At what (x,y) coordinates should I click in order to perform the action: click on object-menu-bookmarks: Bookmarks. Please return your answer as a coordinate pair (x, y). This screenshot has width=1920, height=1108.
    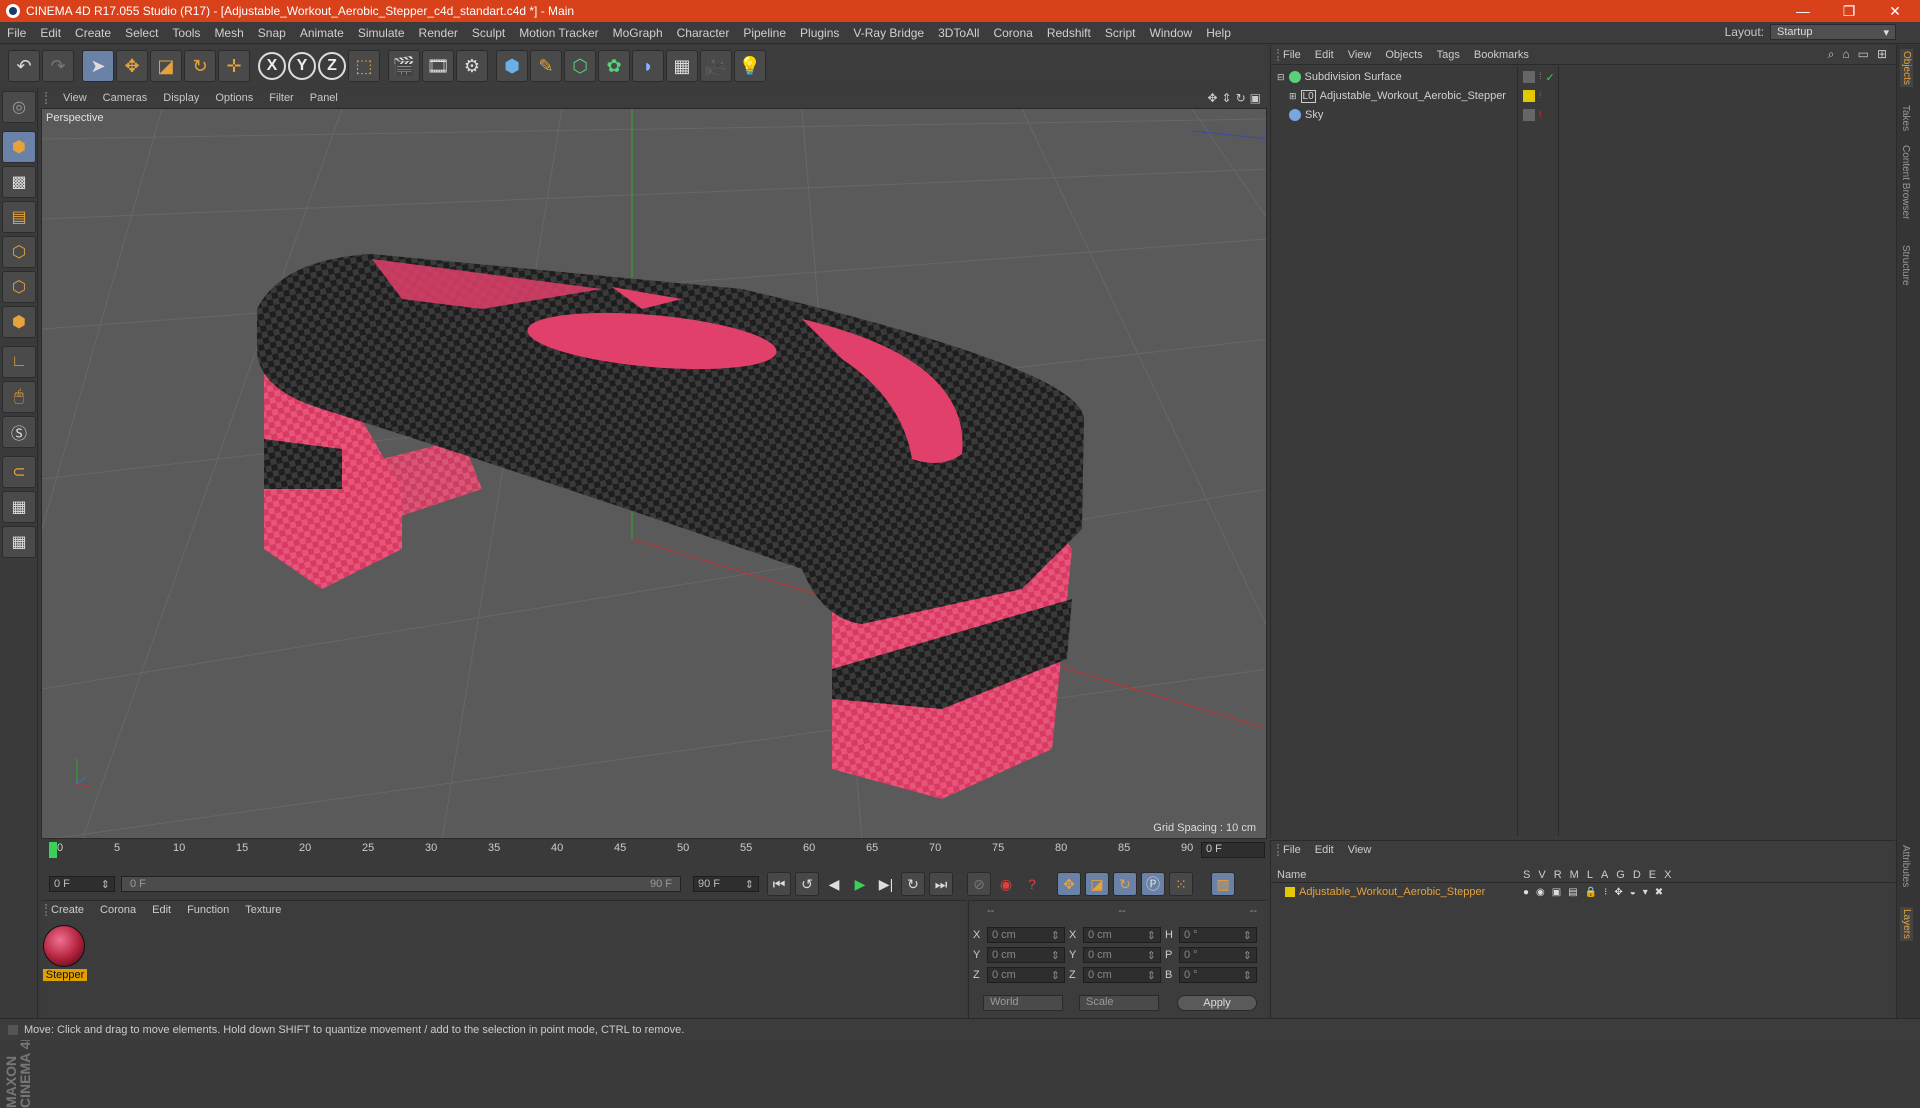
    Looking at the image, I should click on (1501, 55).